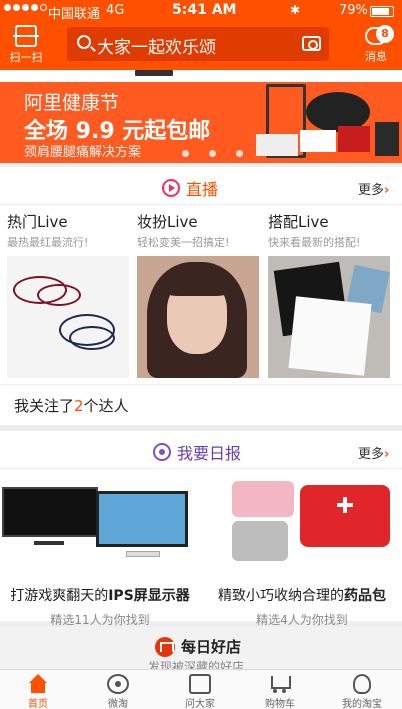 This screenshot has width=402, height=709. What do you see at coordinates (300, 525) in the screenshot?
I see `medicine-bag-image` at bounding box center [300, 525].